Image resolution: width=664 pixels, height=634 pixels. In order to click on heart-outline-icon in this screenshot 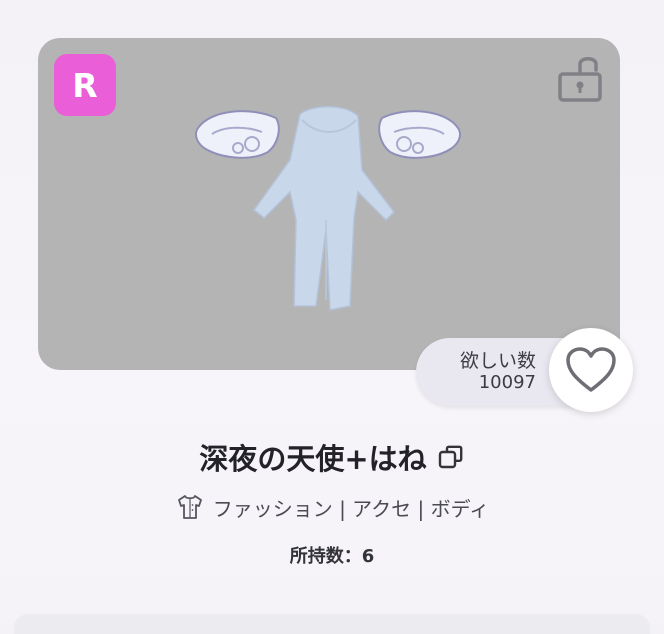, I will do `click(591, 369)`.